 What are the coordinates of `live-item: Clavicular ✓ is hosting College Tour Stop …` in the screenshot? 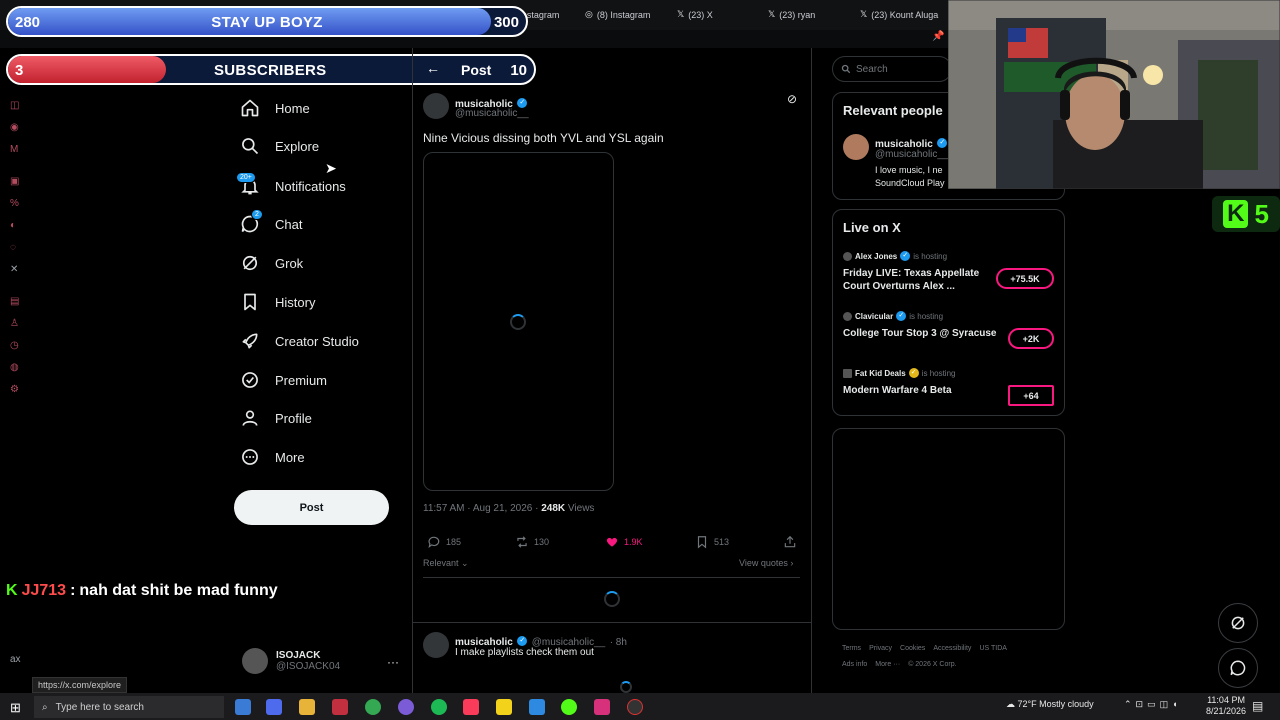 It's located at (923, 325).